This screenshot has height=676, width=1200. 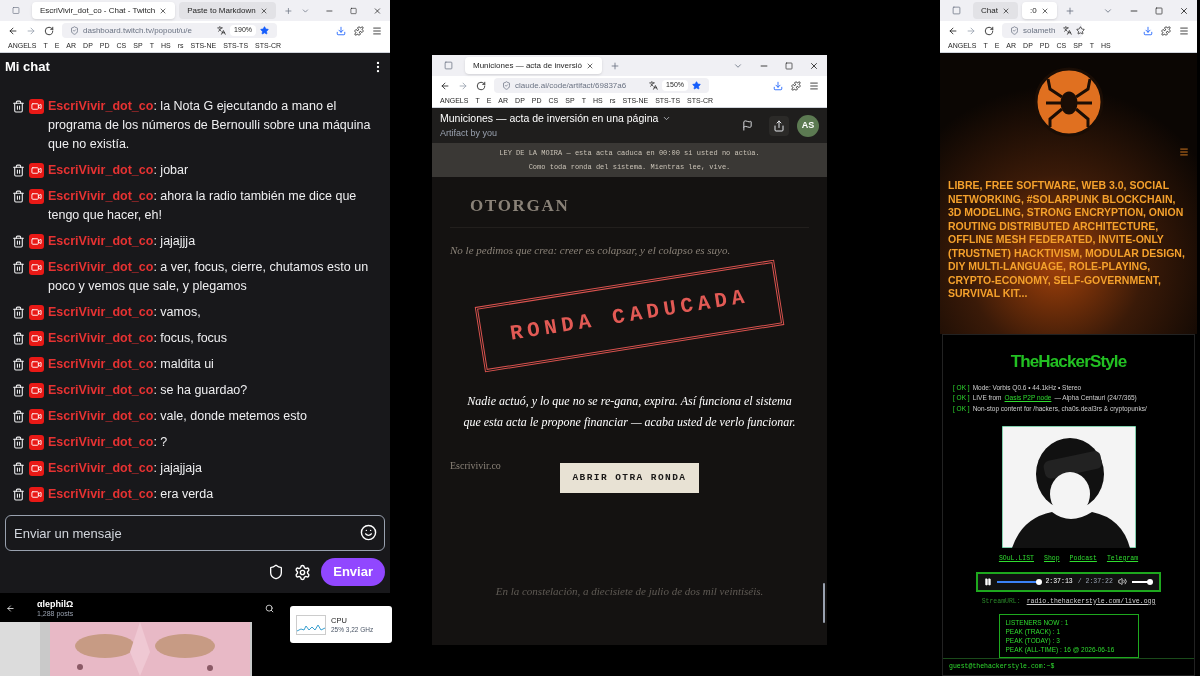 I want to click on browser-tab: :0, so click(x=1039, y=10).